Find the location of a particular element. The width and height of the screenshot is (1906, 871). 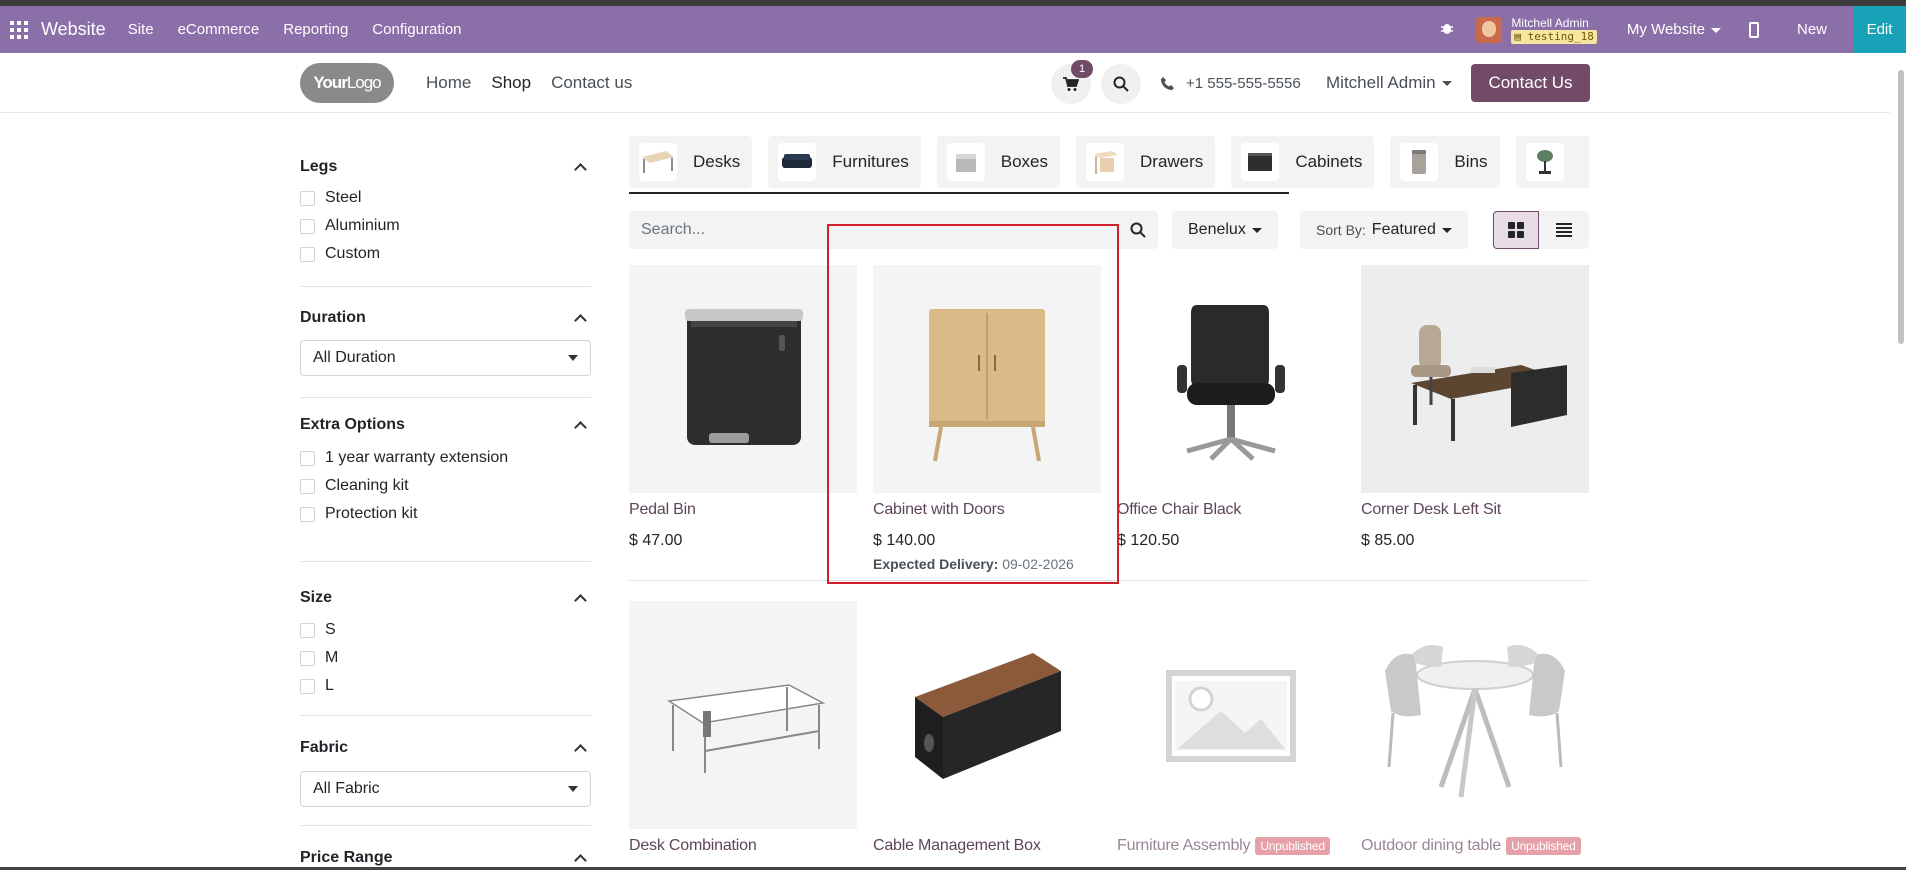

mobile-preview-icon is located at coordinates (1753, 29).